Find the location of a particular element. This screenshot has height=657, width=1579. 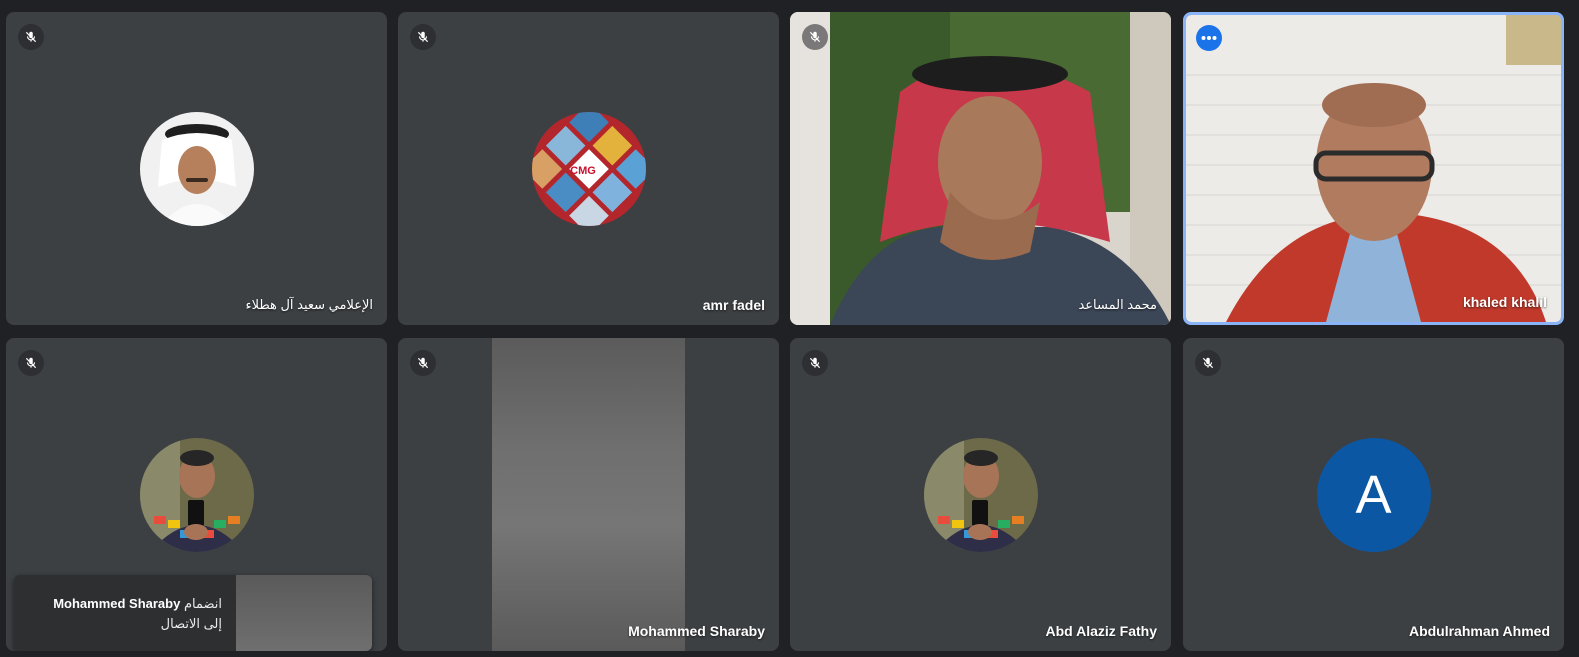

participant-video-tile: khaled khalil is located at coordinates (1373, 168).